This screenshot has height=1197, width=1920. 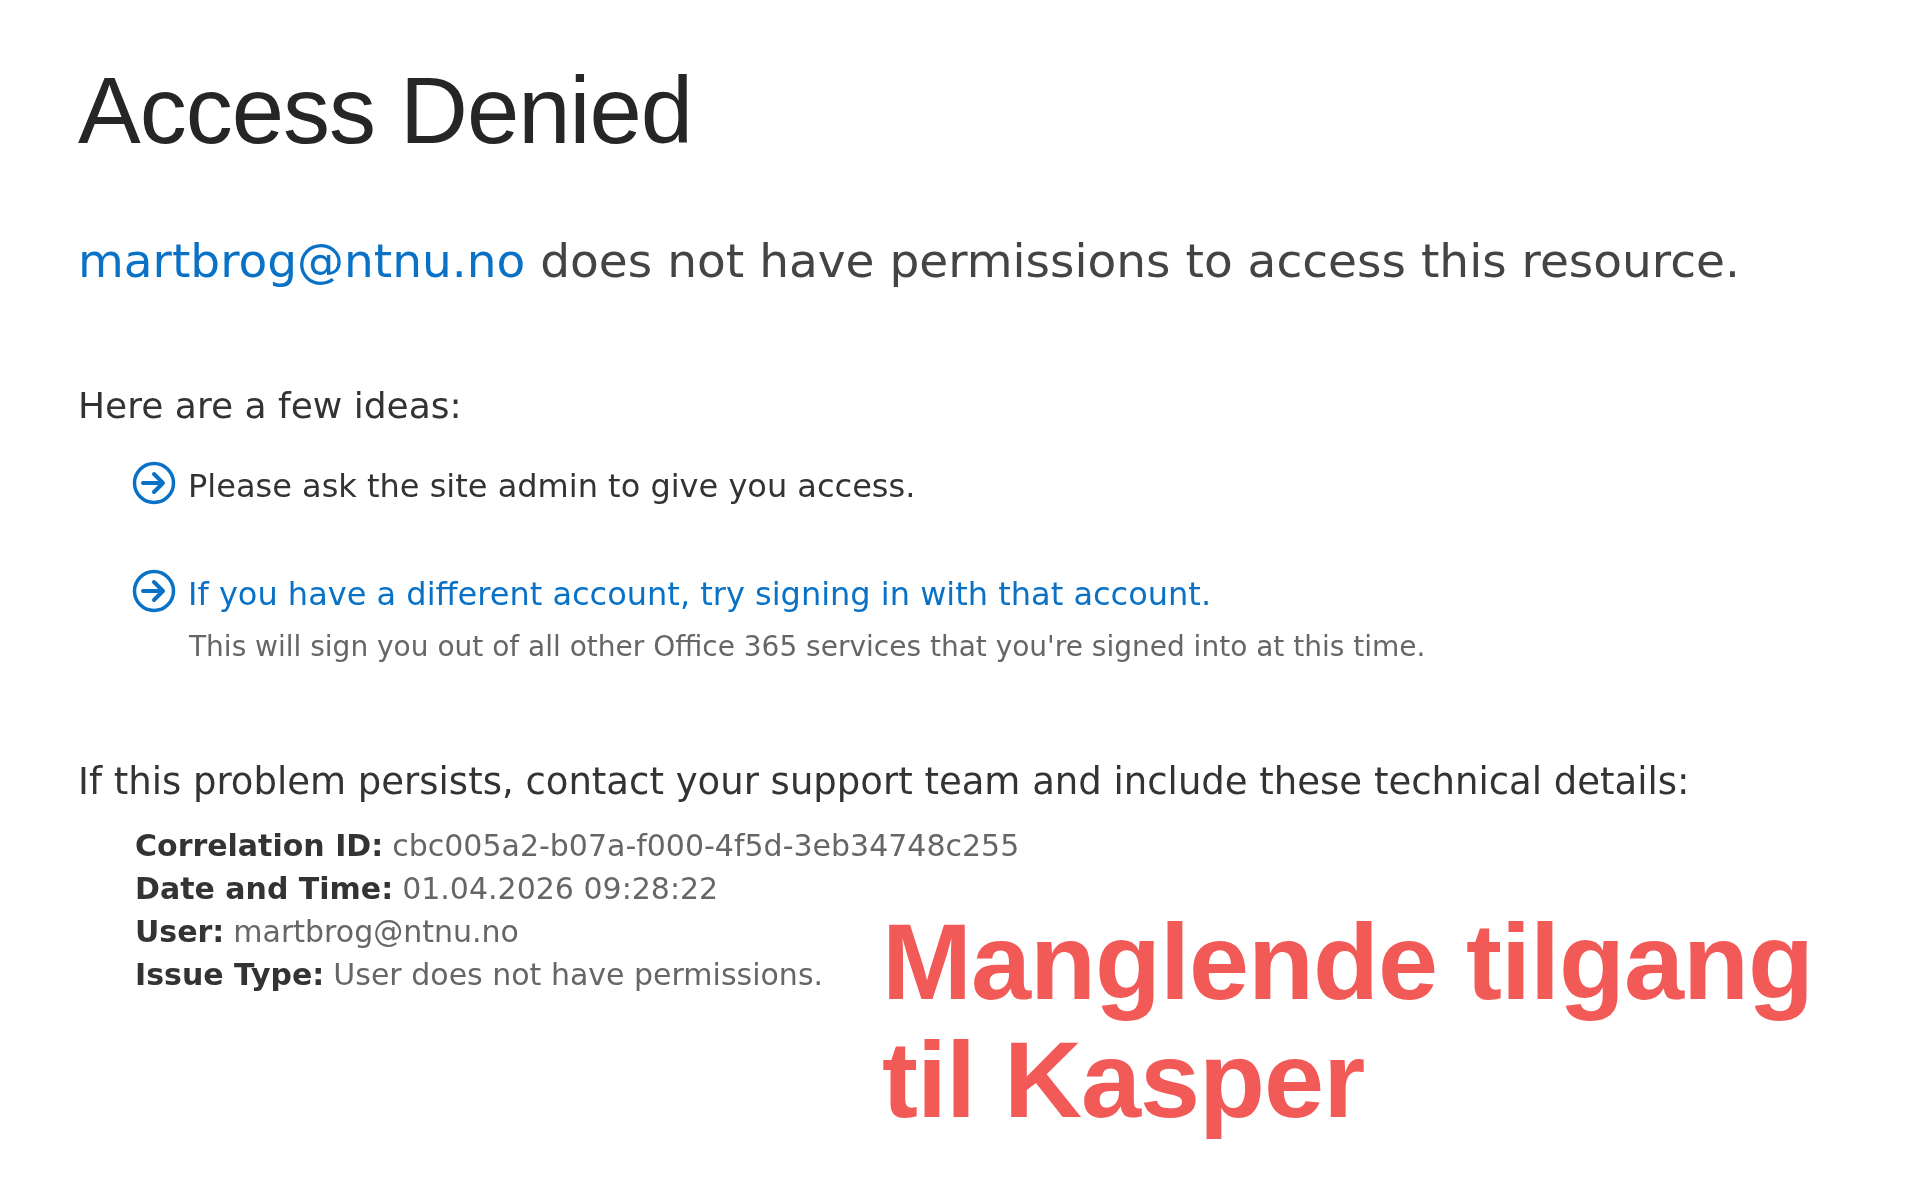 What do you see at coordinates (180, 932) in the screenshot?
I see `detail-label: User:` at bounding box center [180, 932].